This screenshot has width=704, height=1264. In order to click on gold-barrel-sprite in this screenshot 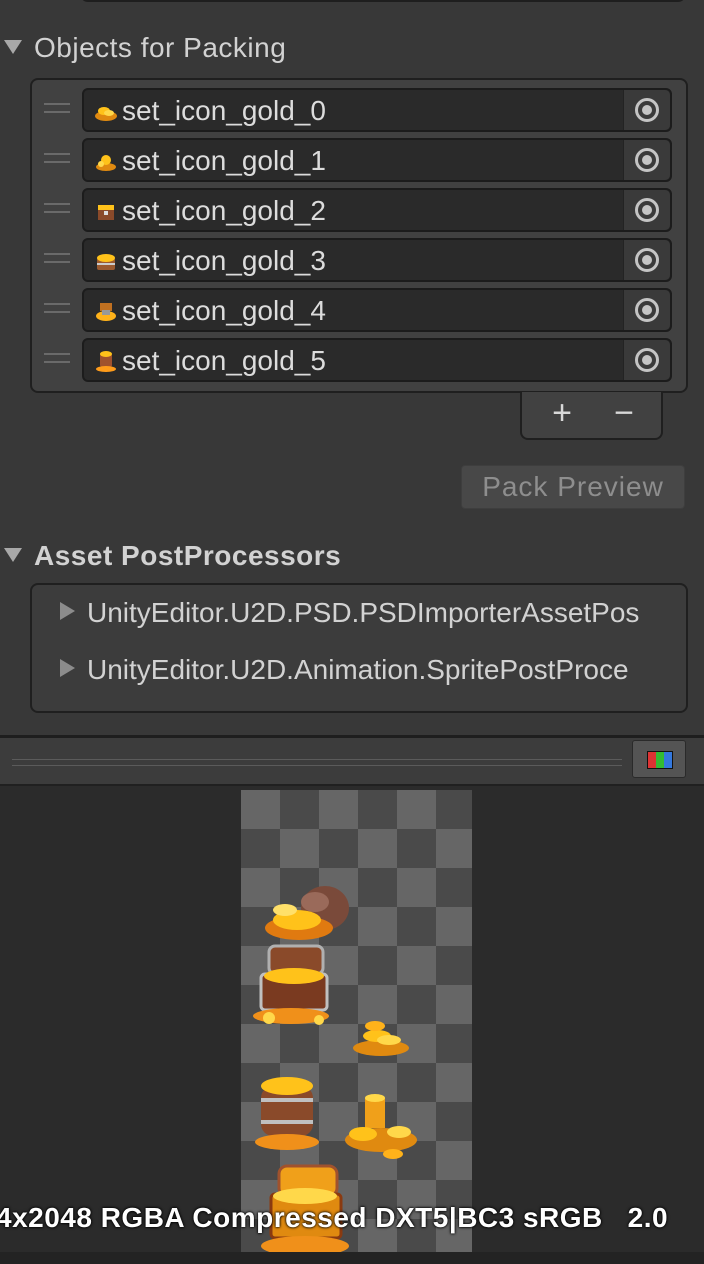, I will do `click(287, 1113)`.